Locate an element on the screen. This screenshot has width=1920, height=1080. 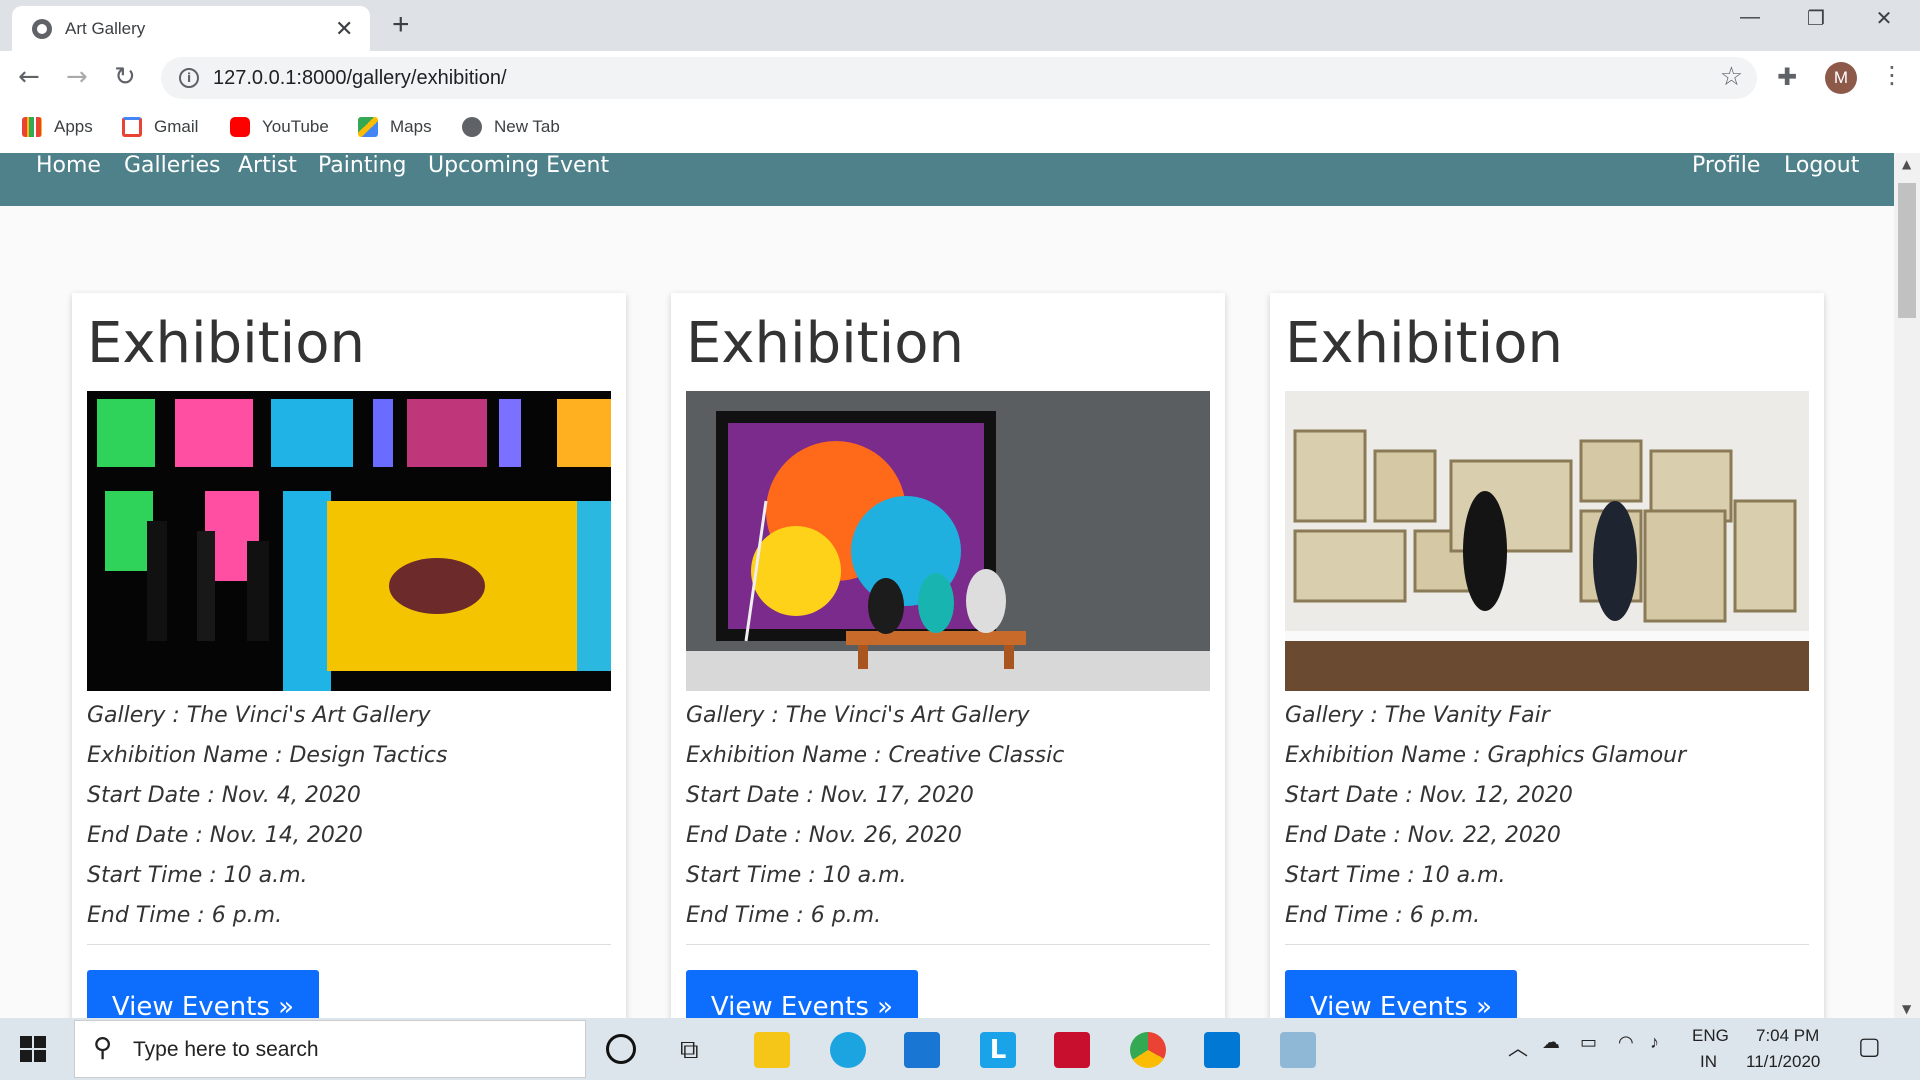
apps-grid-icon is located at coordinates (32, 127).